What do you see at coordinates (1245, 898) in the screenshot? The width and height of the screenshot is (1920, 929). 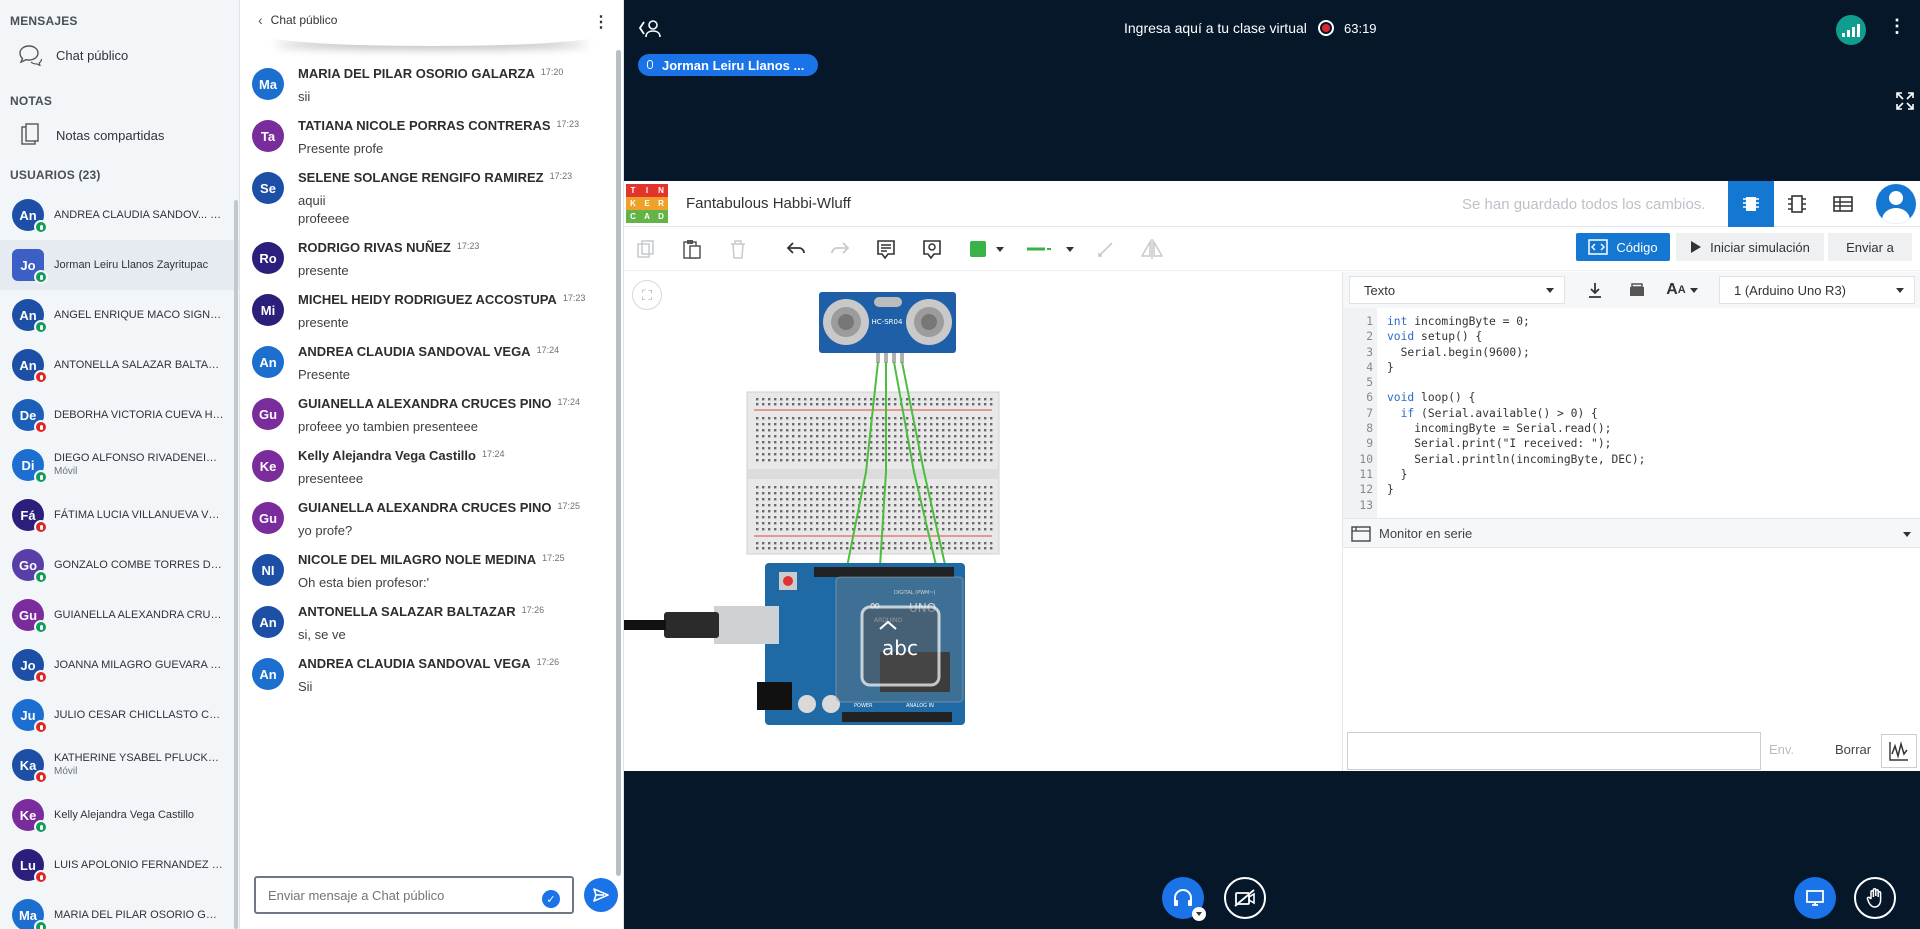 I see `share-webcam-button` at bounding box center [1245, 898].